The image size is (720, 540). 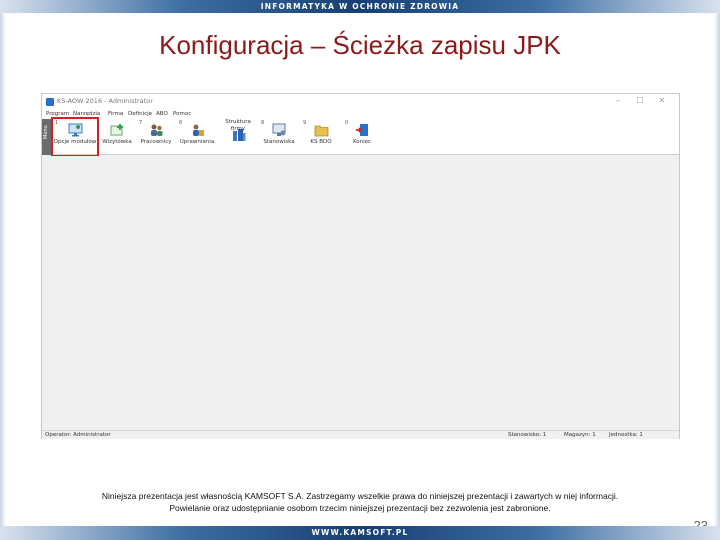 I want to click on close-button: ✕, so click(x=662, y=100).